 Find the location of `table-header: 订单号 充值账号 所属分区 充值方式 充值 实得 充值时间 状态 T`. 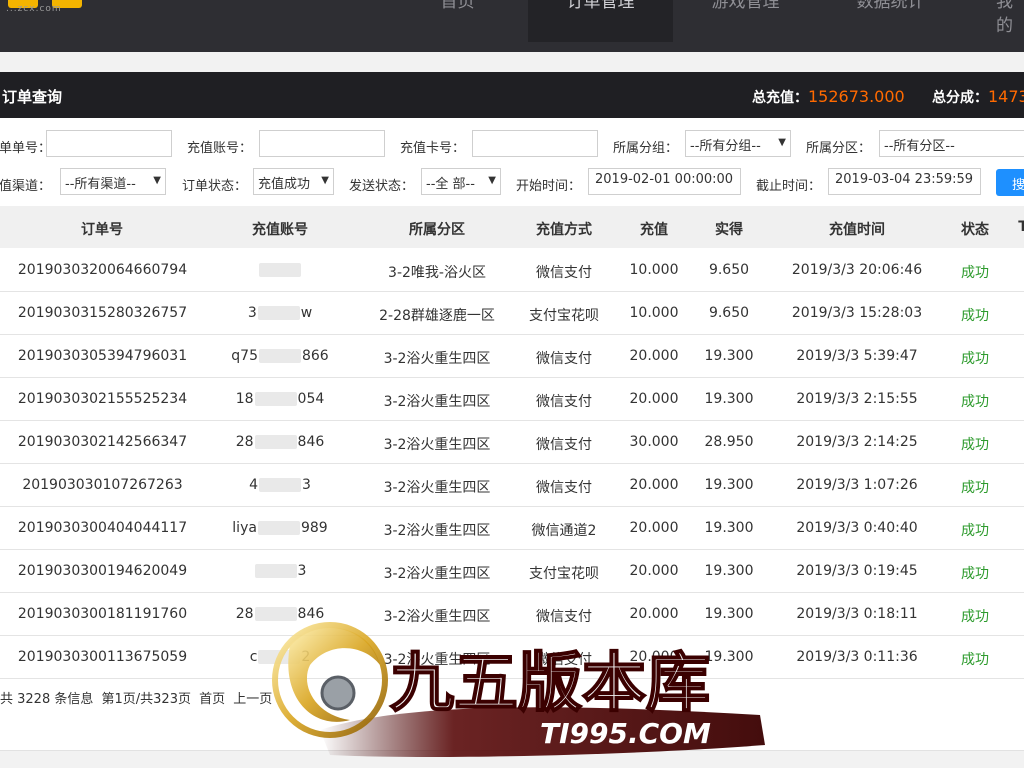

table-header: 订单号 充值账号 所属分区 充值方式 充值 实得 充值时间 状态 T is located at coordinates (512, 227).